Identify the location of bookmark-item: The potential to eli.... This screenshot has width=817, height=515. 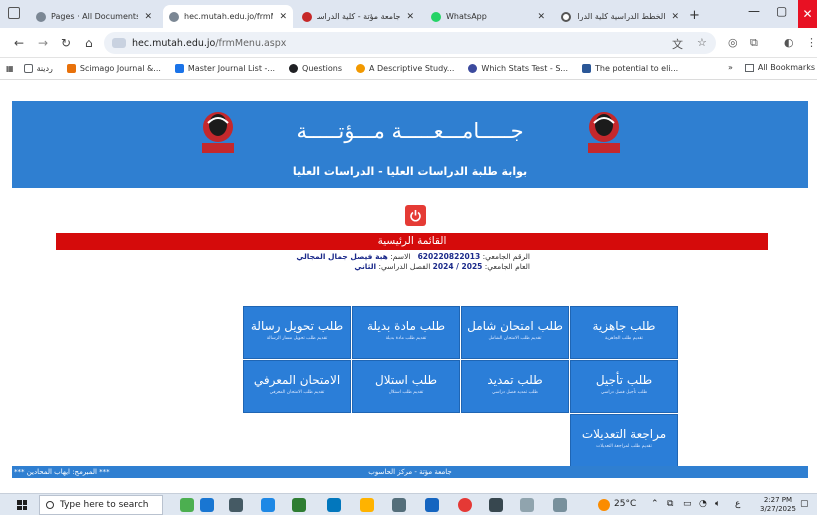
(630, 68).